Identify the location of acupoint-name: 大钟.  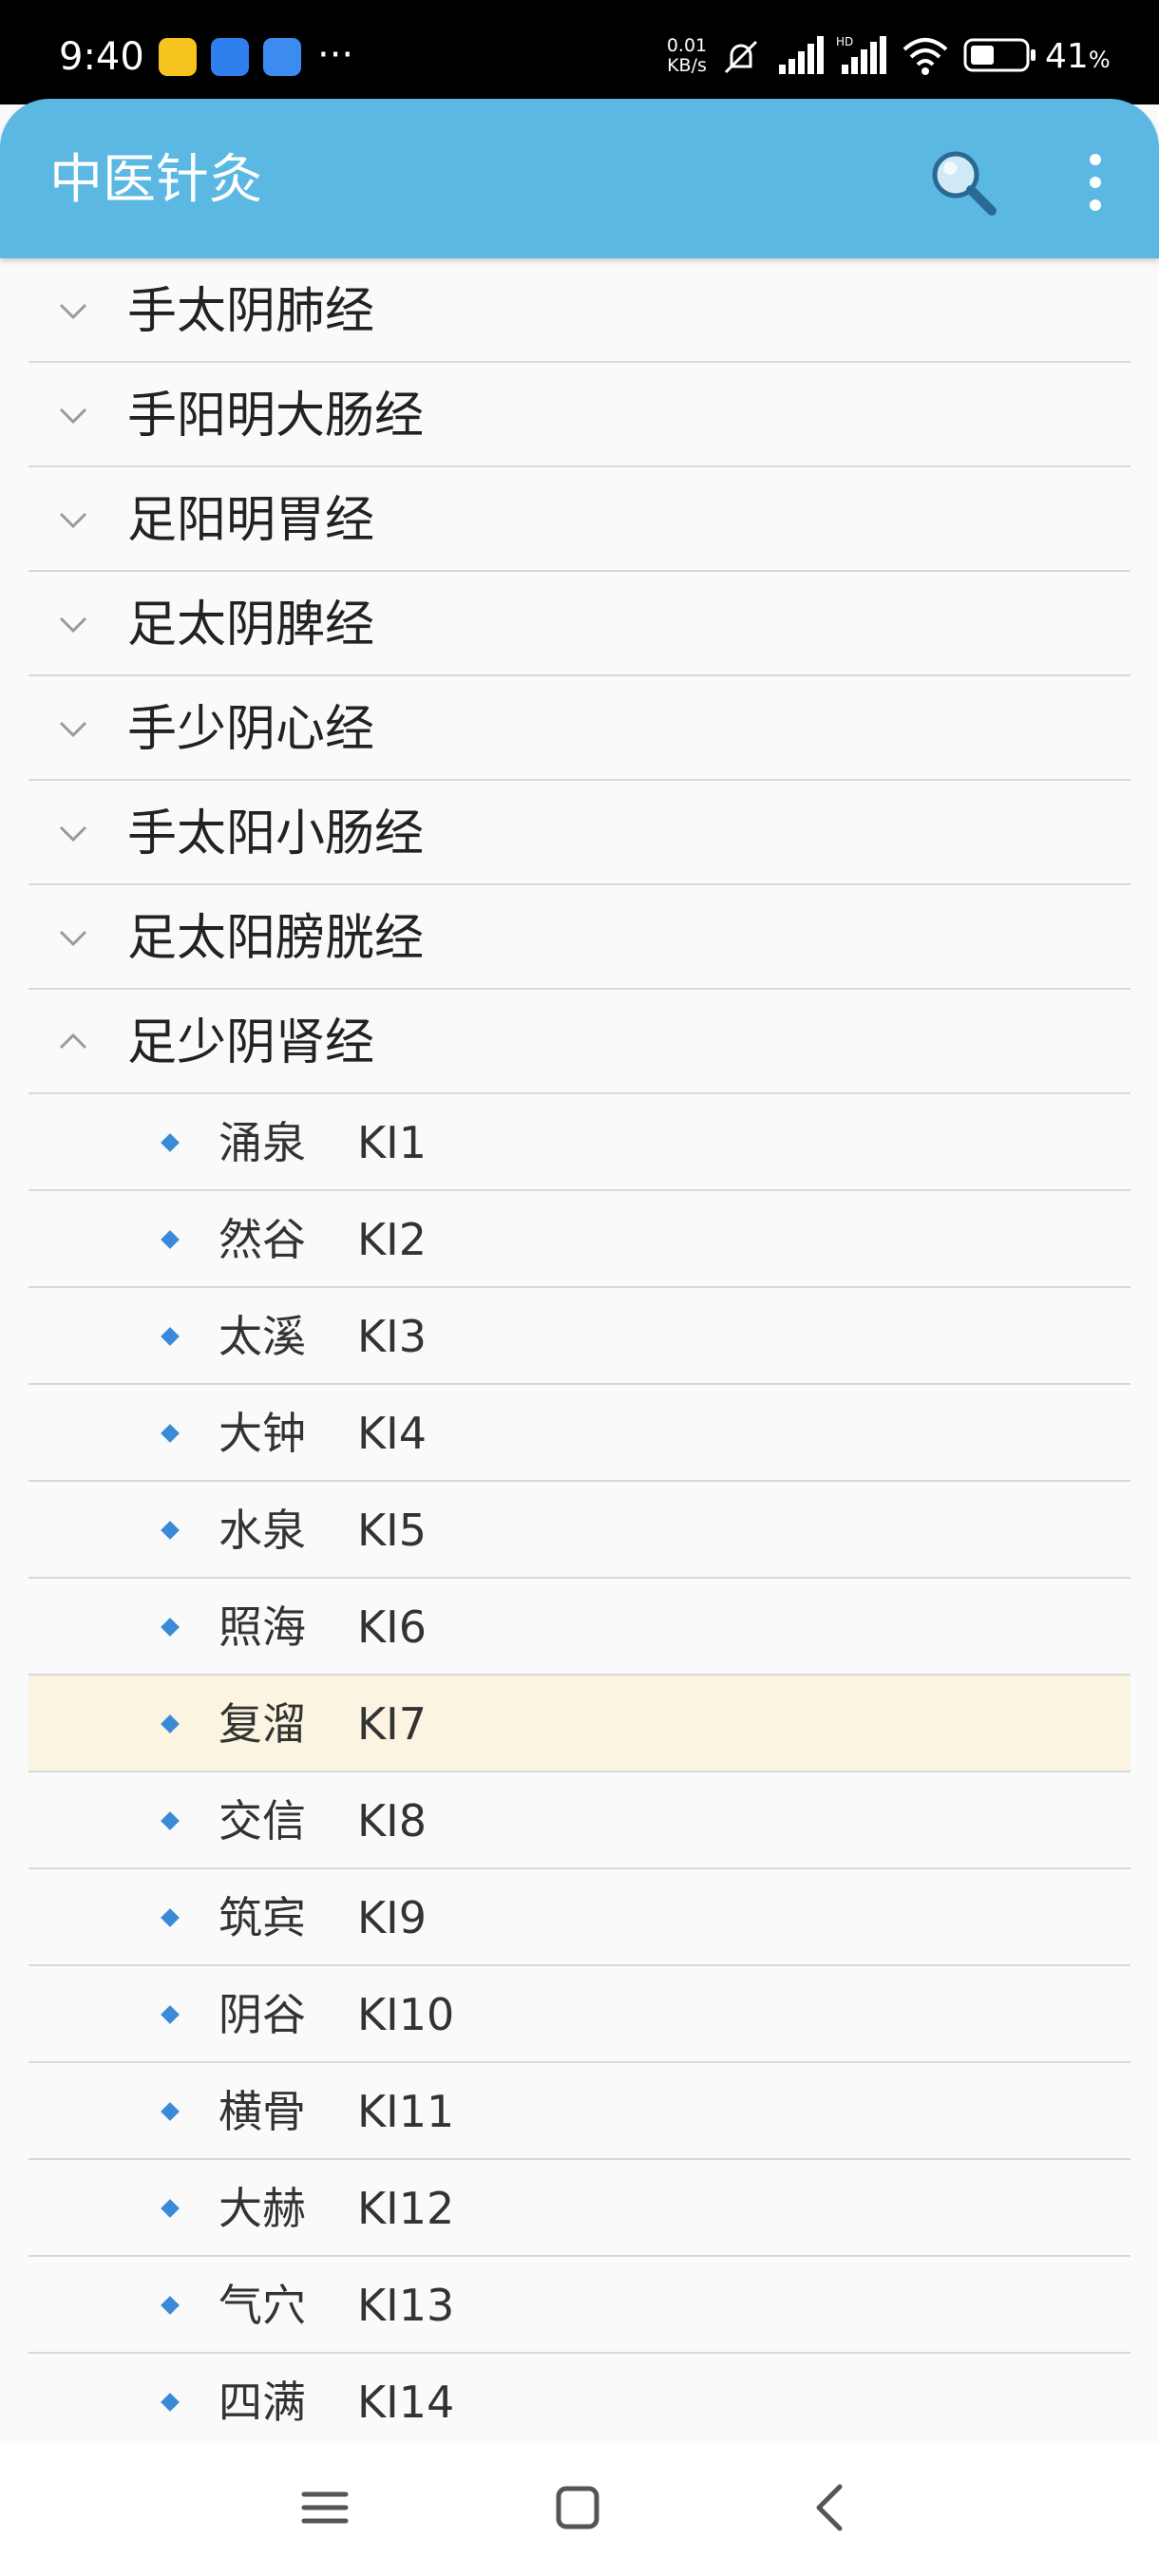
(262, 1433).